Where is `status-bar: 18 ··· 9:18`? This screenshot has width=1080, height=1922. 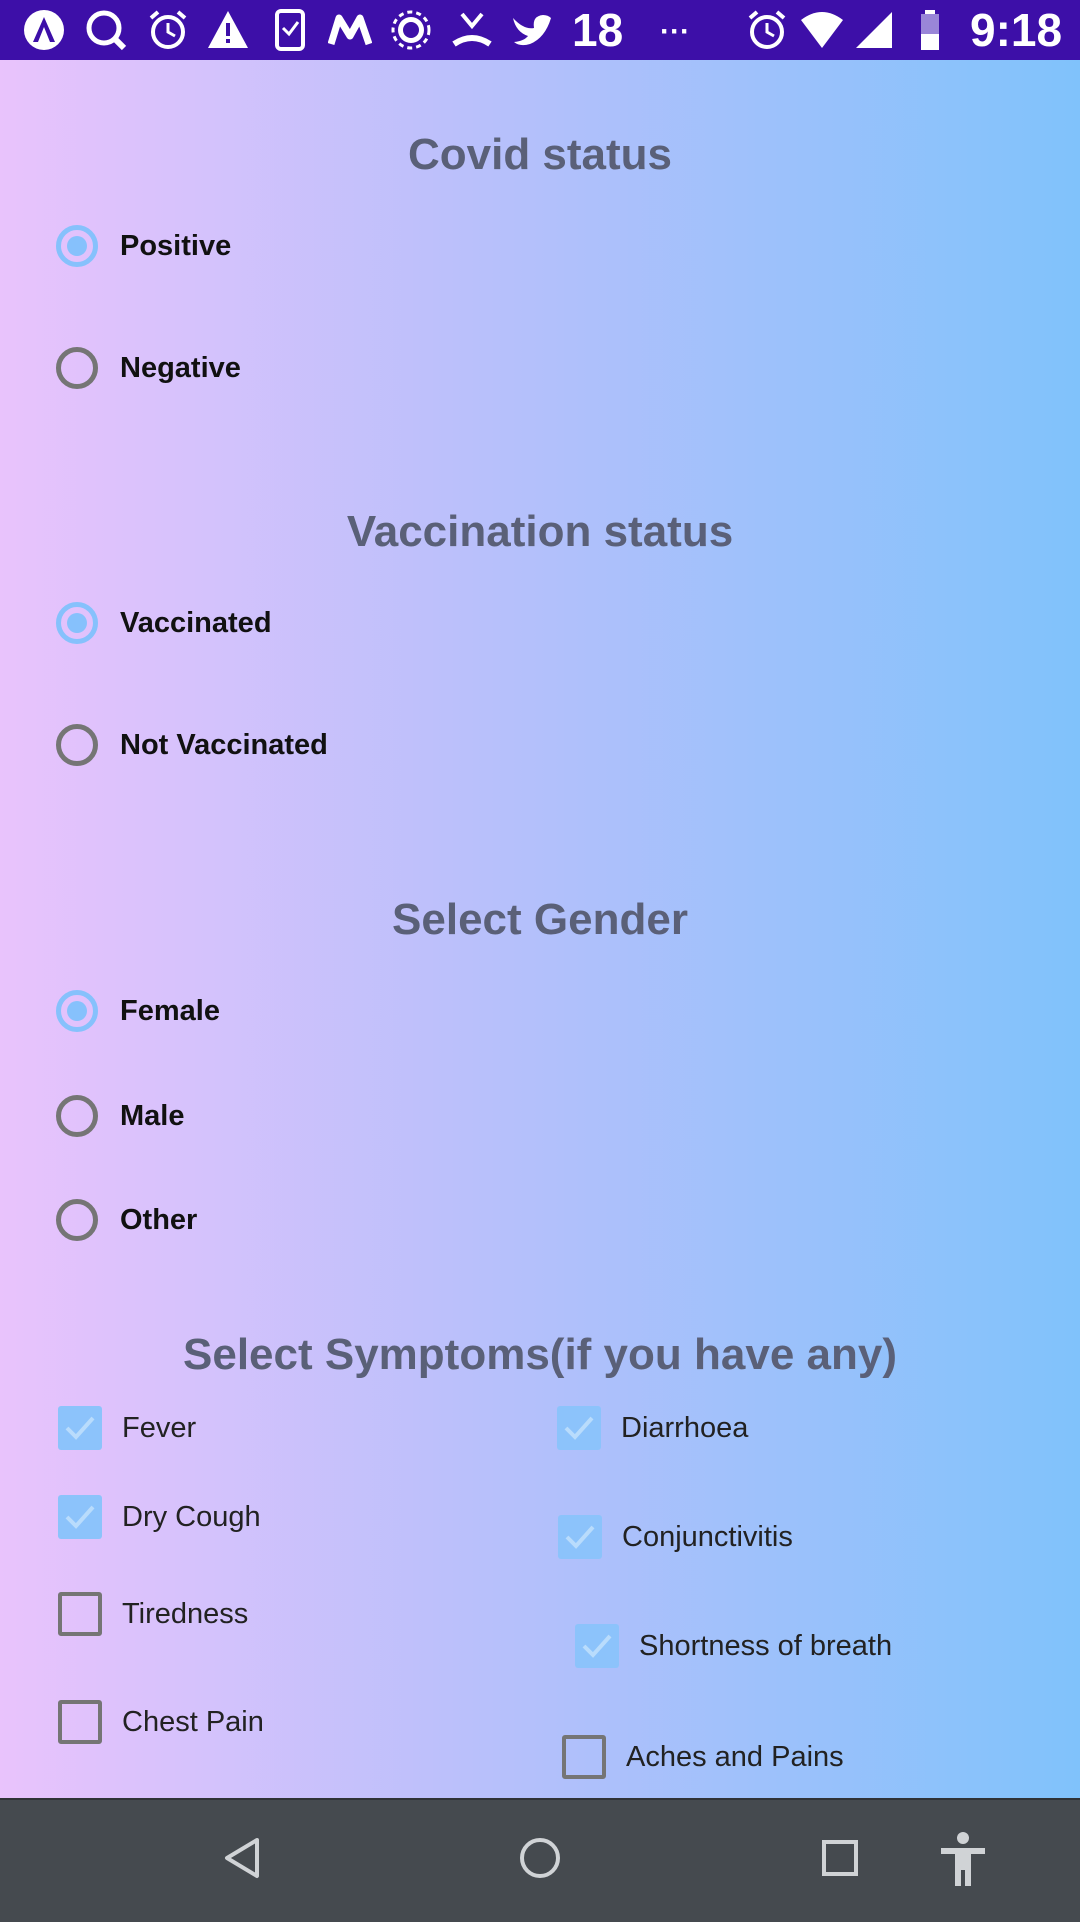
status-bar: 18 ··· 9:18 is located at coordinates (540, 30).